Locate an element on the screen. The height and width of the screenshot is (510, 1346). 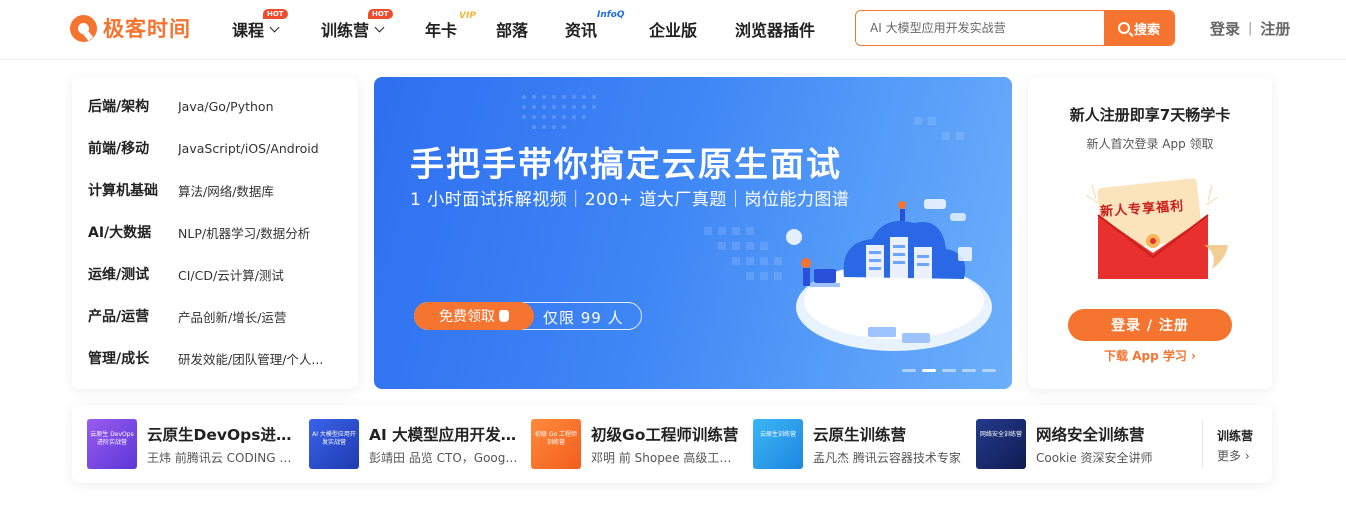
category-title: 计算机基础 is located at coordinates (133, 190).